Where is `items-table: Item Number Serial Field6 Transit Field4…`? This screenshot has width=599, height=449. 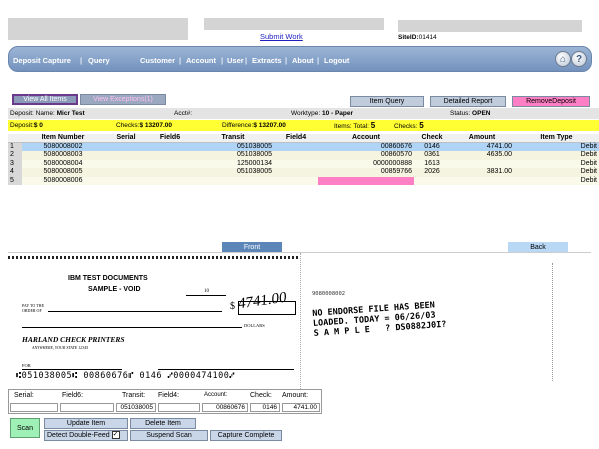
items-table: Item Number Serial Field6 Transit Field4… is located at coordinates (303, 159).